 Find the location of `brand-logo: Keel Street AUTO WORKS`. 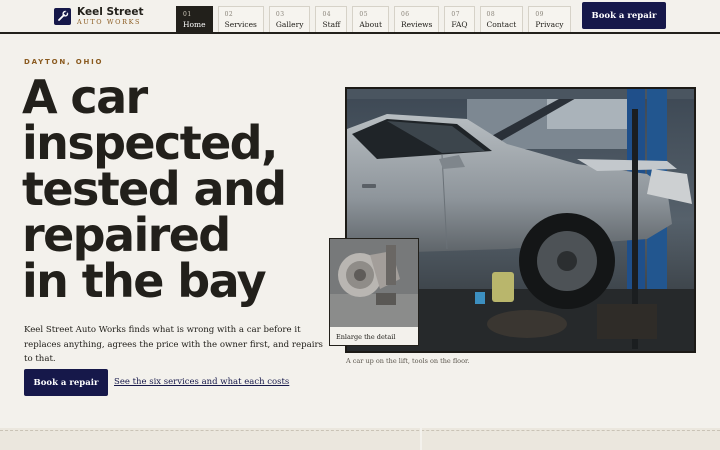

brand-logo: Keel Street AUTO WORKS is located at coordinates (98, 16).